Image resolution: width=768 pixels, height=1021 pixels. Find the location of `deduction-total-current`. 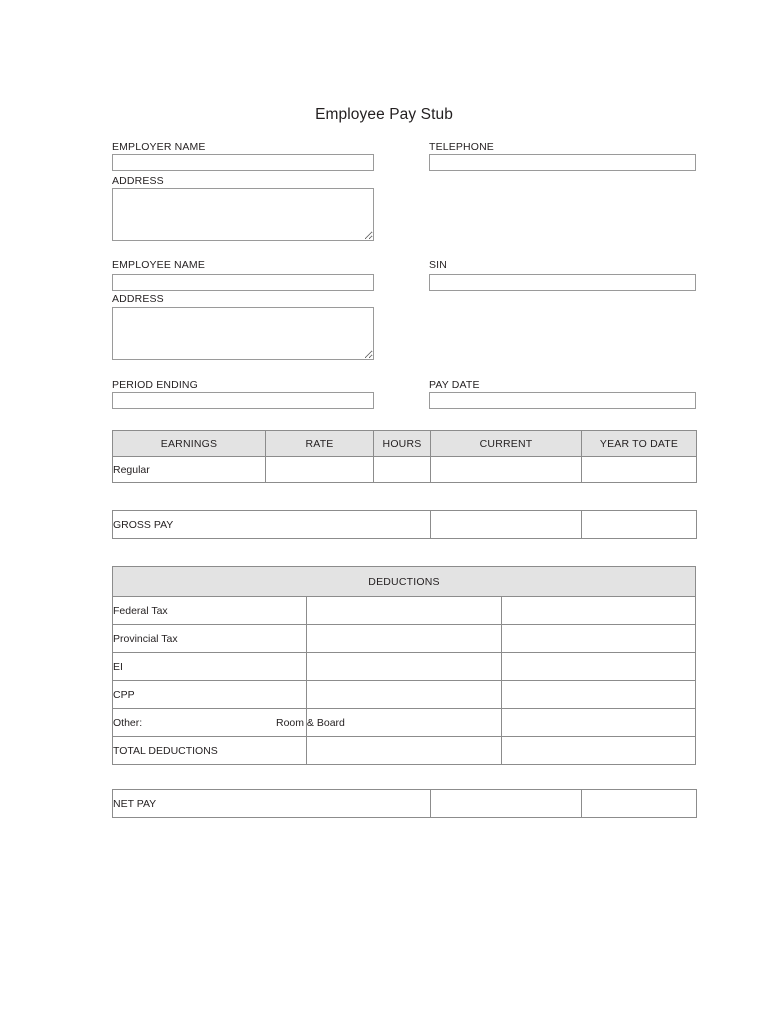

deduction-total-current is located at coordinates (404, 750).